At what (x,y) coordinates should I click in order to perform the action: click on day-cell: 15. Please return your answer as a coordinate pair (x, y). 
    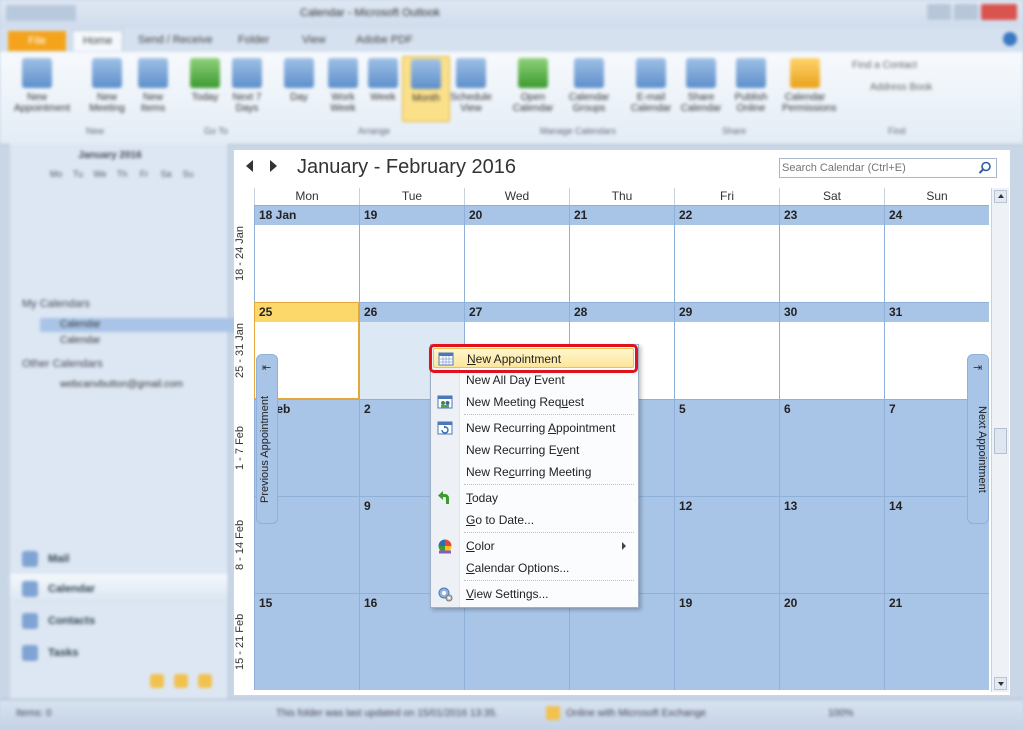
    Looking at the image, I should click on (306, 641).